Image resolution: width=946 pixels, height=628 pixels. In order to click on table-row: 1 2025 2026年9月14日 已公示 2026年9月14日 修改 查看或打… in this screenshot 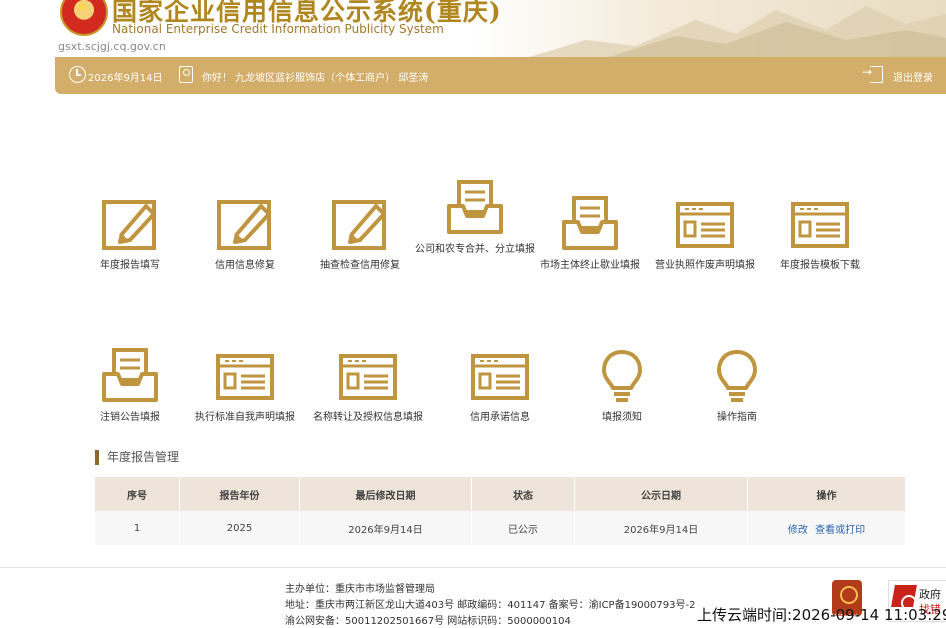, I will do `click(500, 528)`.